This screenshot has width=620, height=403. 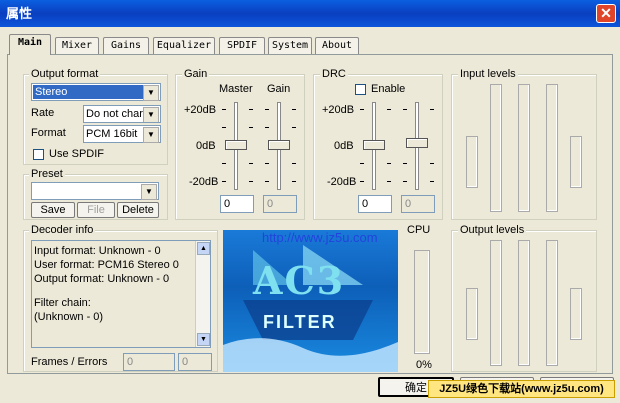 I want to click on output-levels-title: Output levels, so click(x=492, y=230).